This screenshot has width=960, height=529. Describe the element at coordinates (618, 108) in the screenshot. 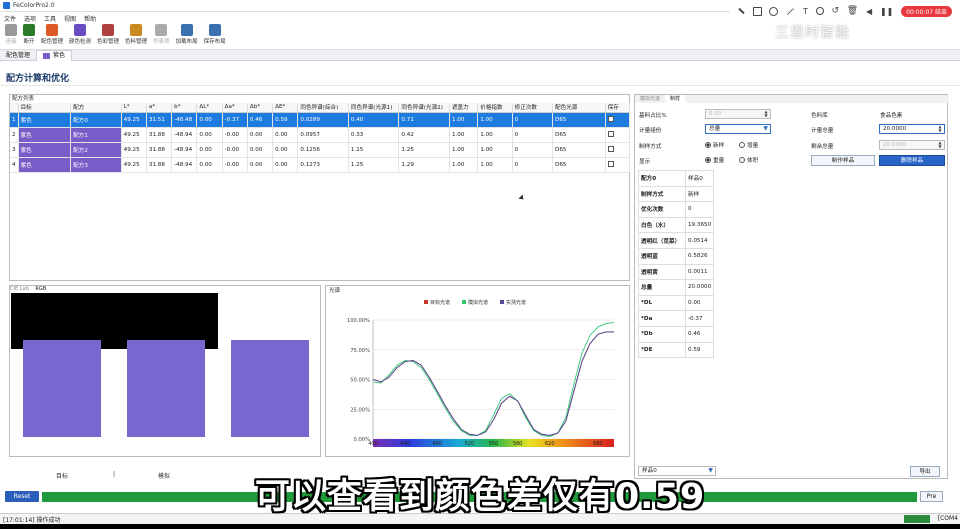

I see `column-header: 保存` at that location.